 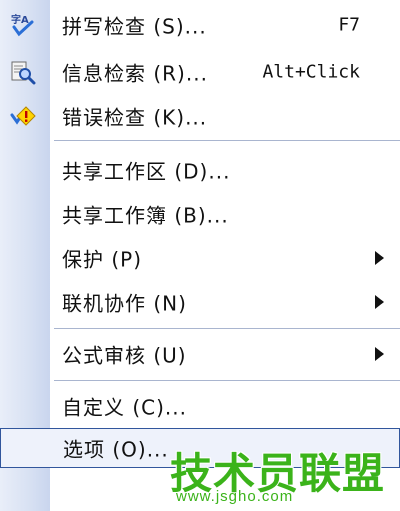 I want to click on menu-item-label: 联机协作 (N), so click(x=124, y=303).